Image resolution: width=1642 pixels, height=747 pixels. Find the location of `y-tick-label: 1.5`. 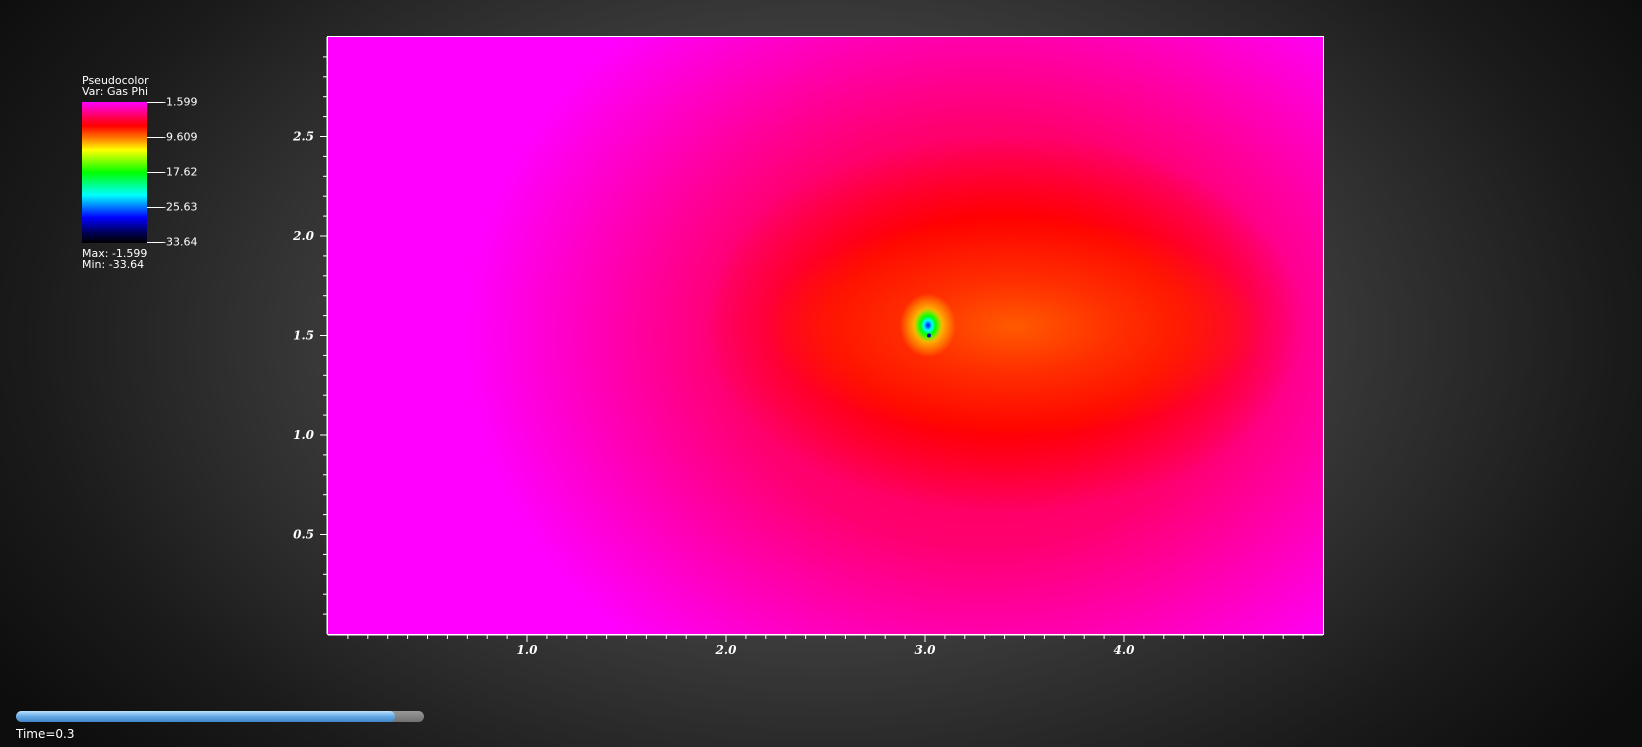

y-tick-label: 1.5 is located at coordinates (303, 336).